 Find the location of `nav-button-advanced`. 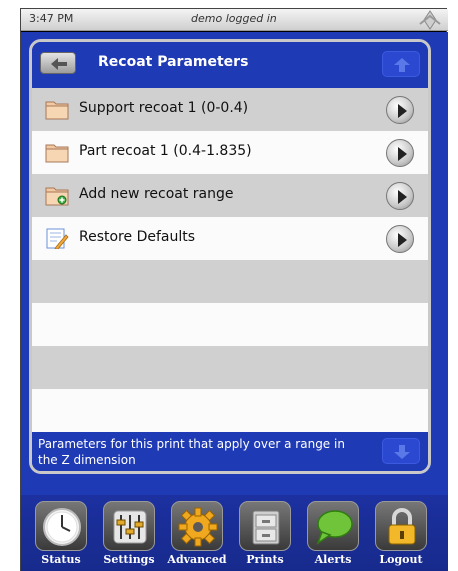

nav-button-advanced is located at coordinates (197, 526).